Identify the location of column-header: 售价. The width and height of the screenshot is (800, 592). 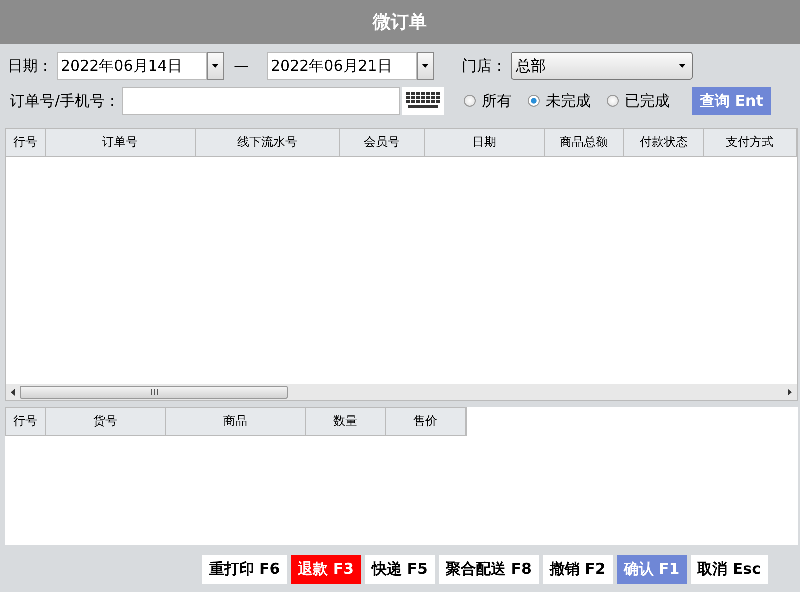
(426, 421).